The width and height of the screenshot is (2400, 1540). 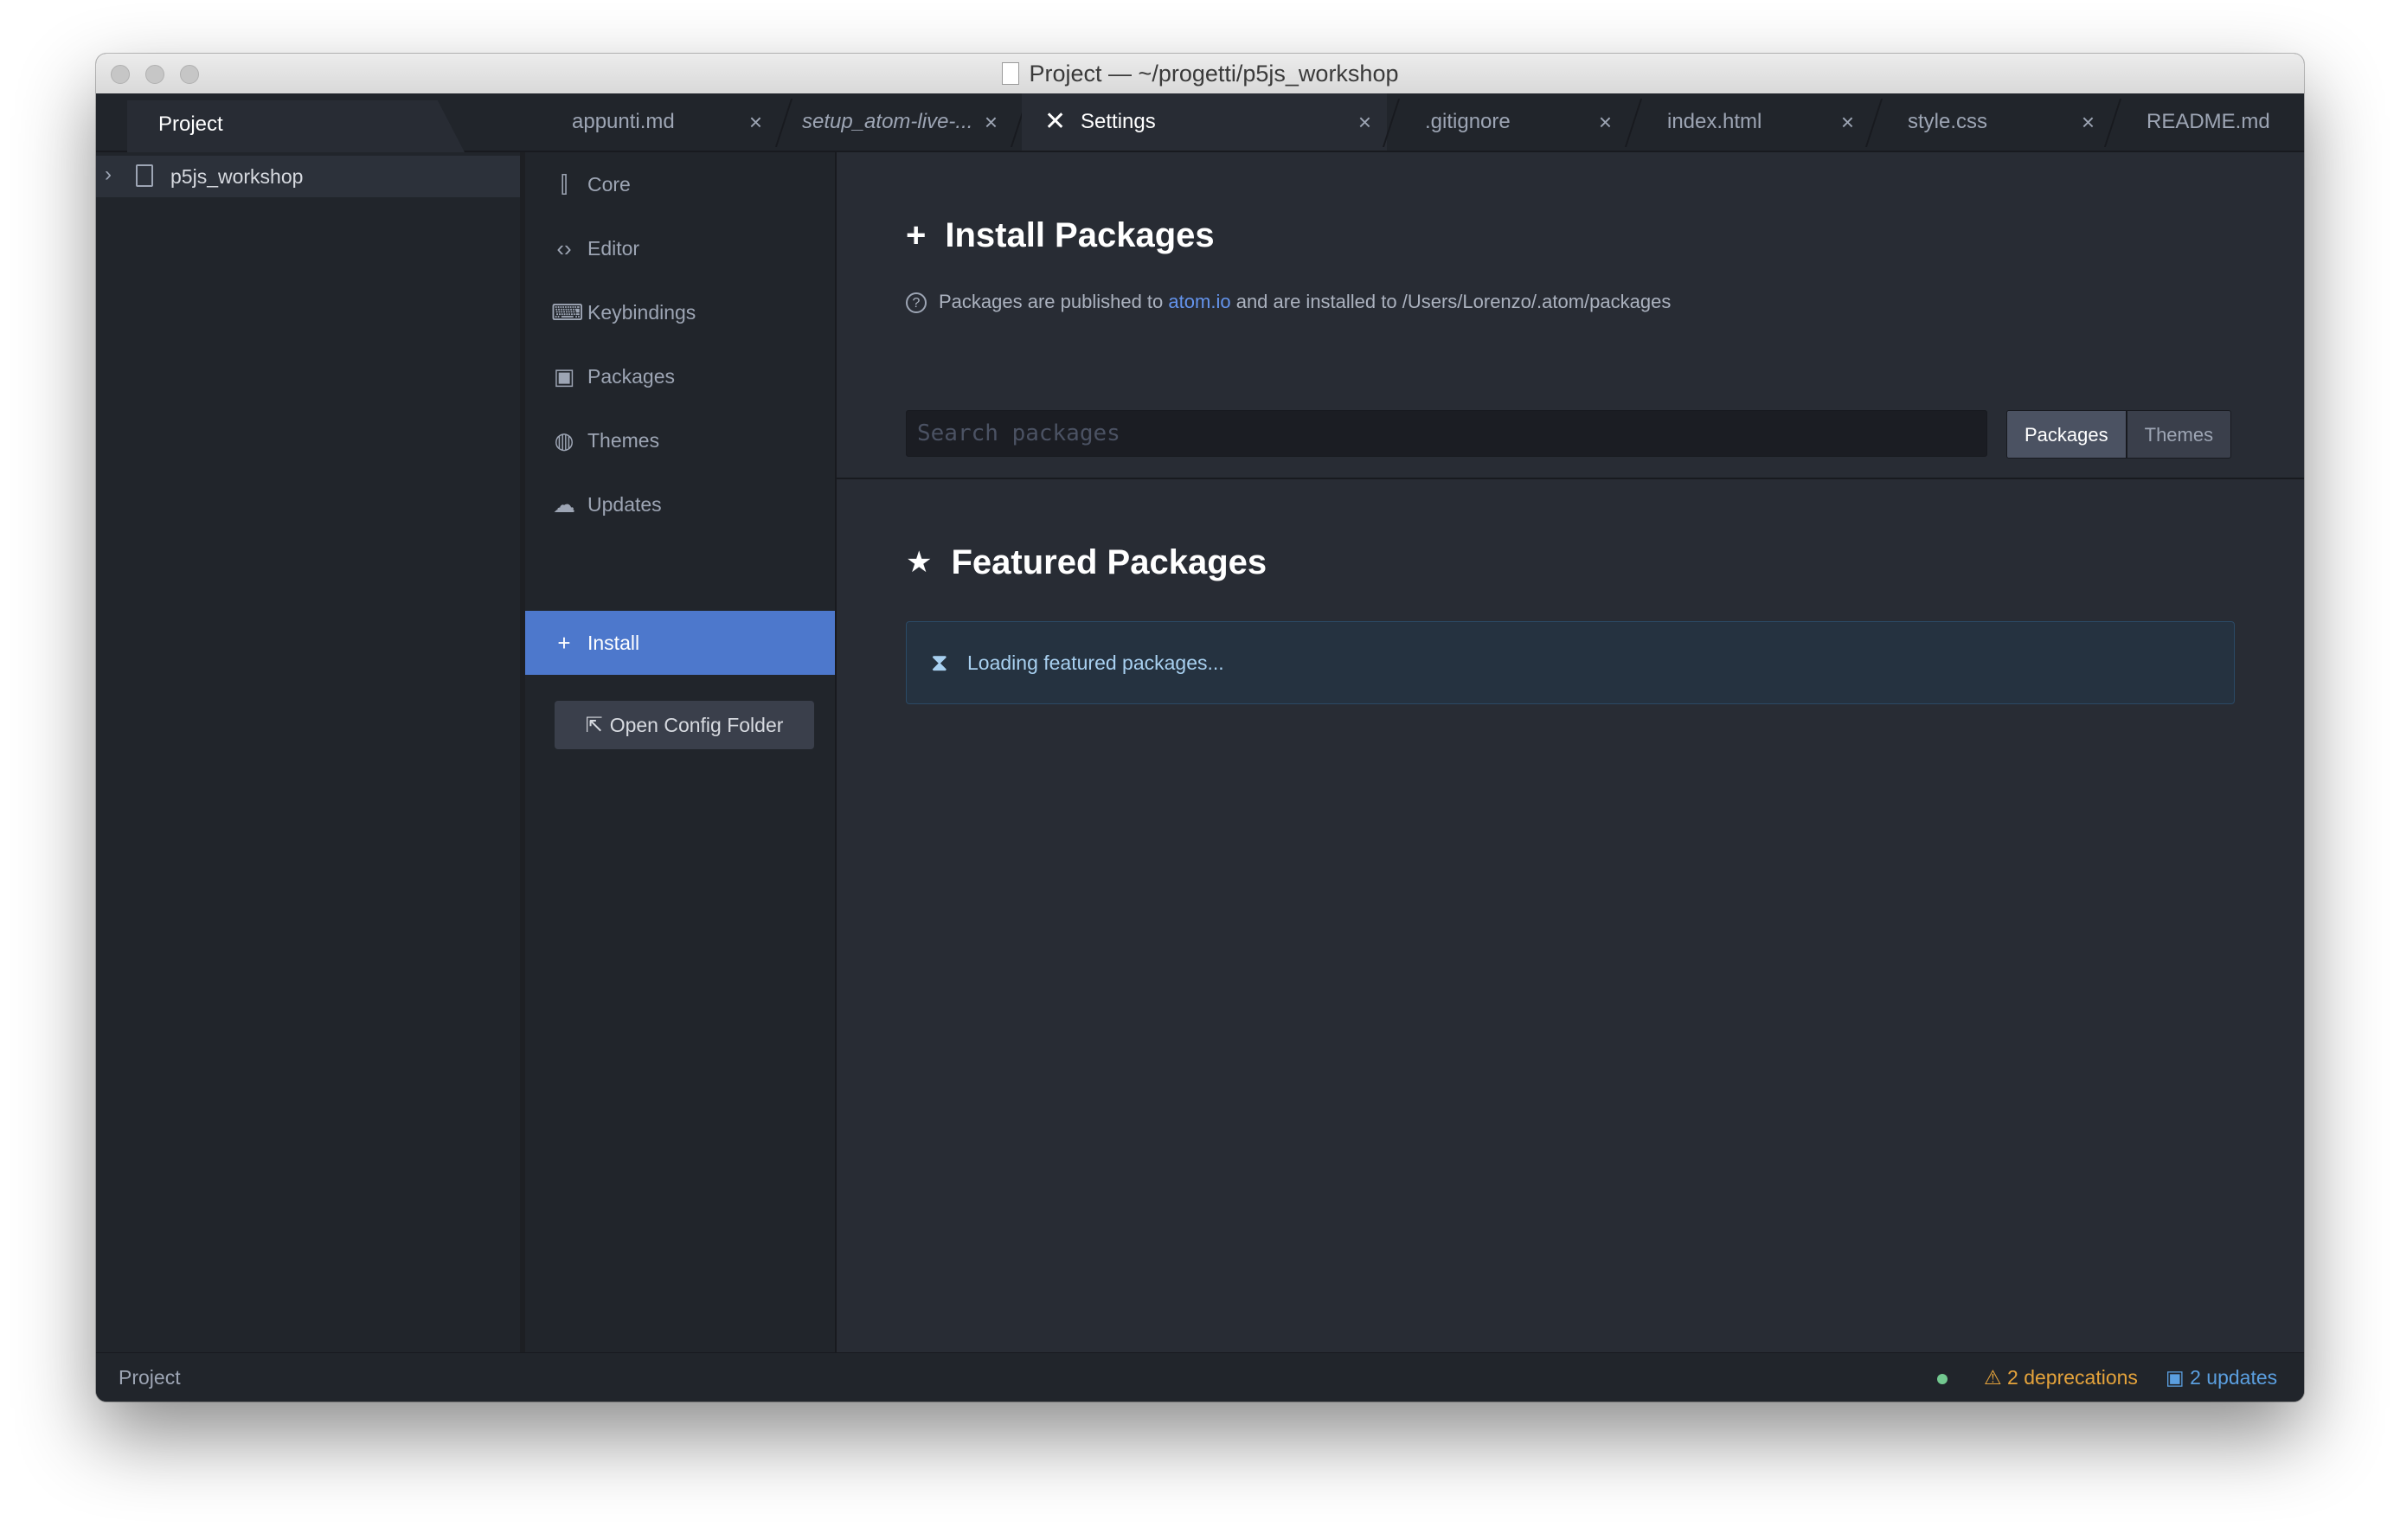 I want to click on tab-index-html: index.html ×, so click(x=1753, y=122).